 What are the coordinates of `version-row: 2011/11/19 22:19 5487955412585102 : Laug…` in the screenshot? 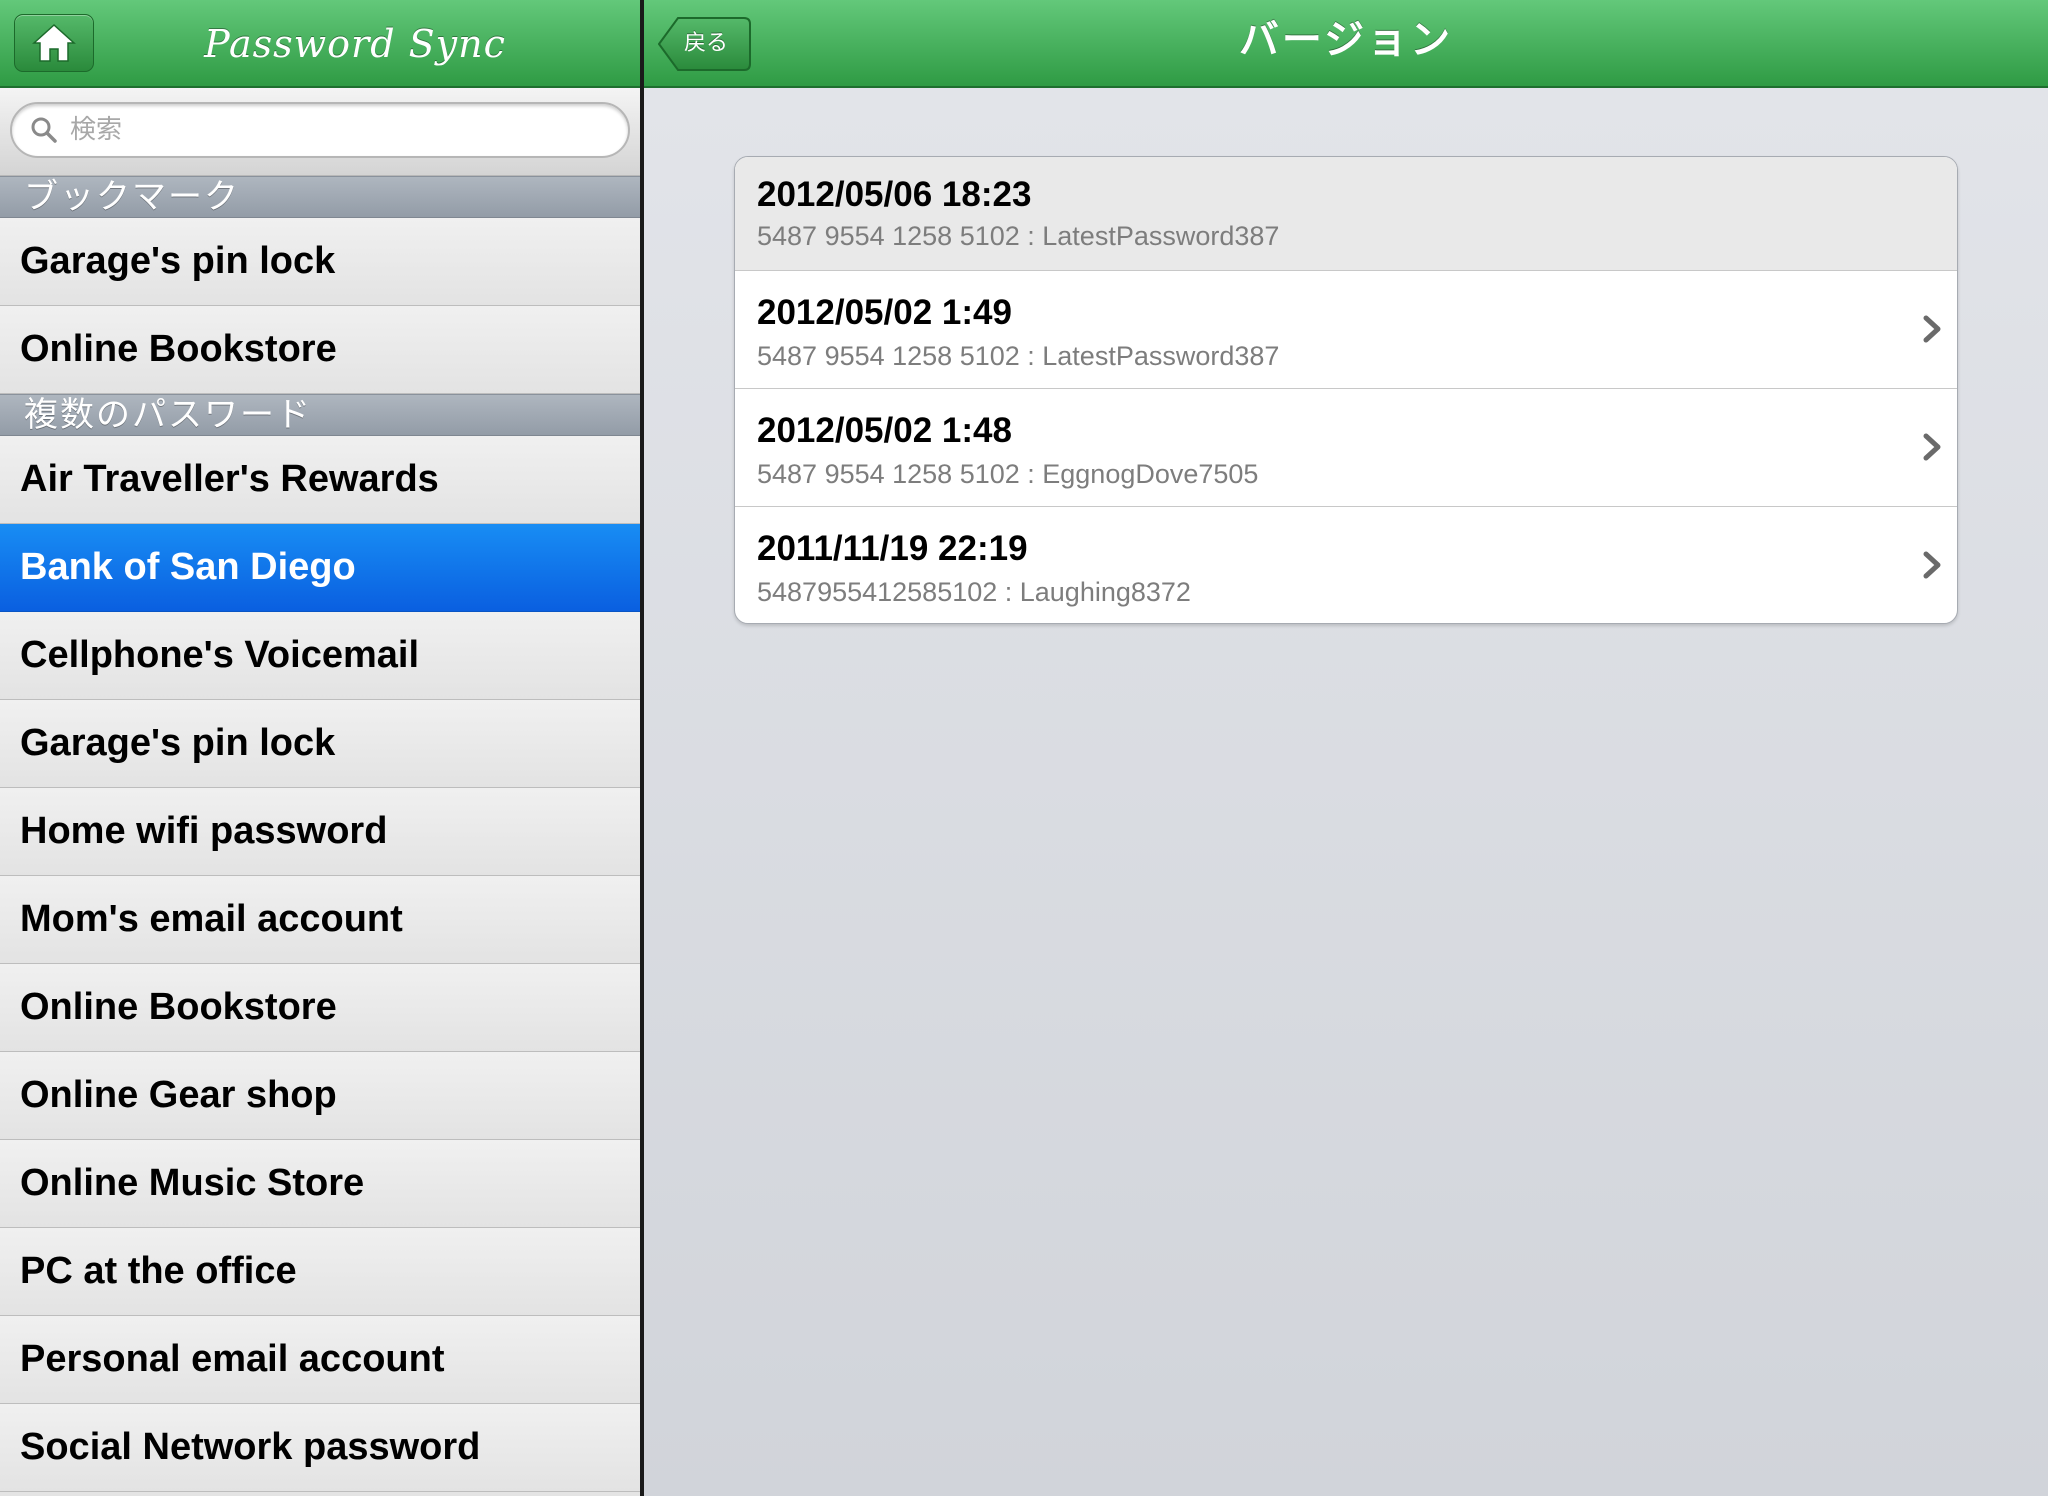 It's located at (1346, 565).